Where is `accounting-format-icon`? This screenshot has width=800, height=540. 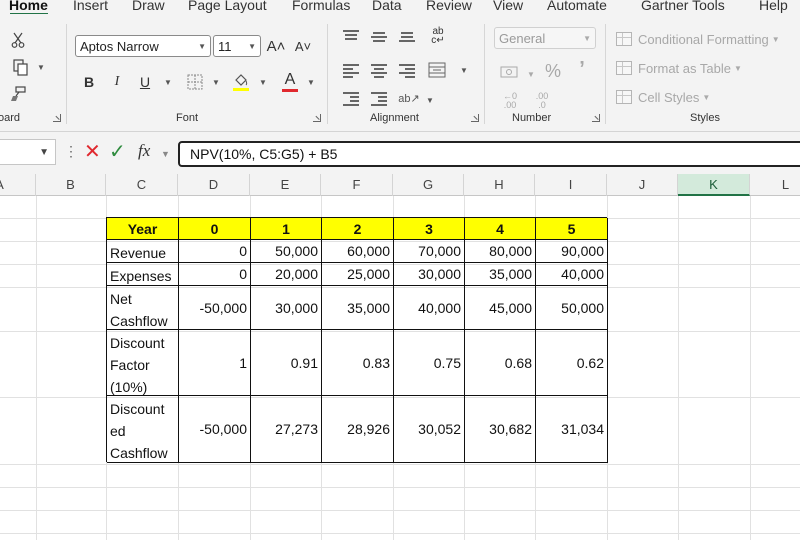
accounting-format-icon is located at coordinates (509, 72).